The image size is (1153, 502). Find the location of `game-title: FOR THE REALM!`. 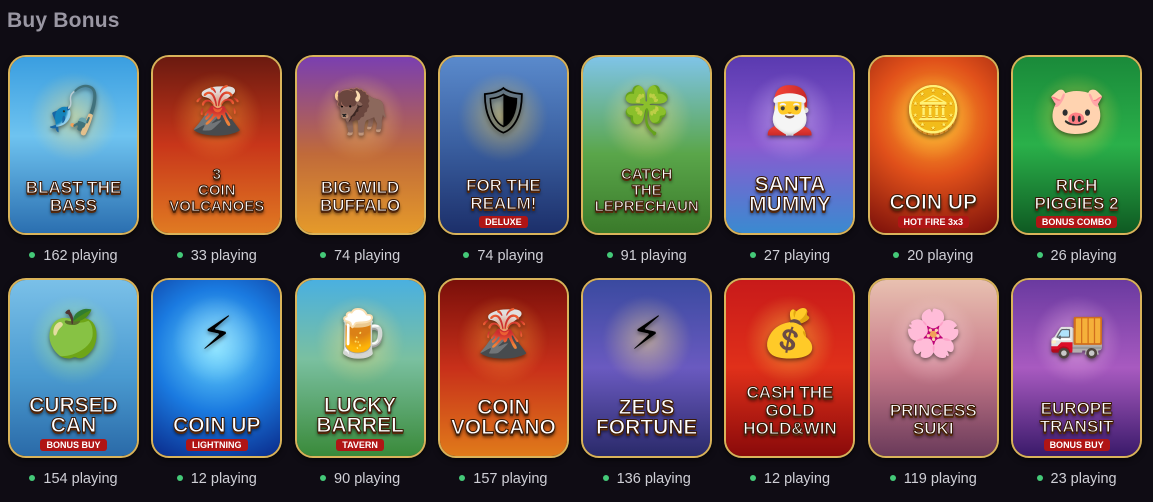

game-title: FOR THE REALM! is located at coordinates (504, 194).